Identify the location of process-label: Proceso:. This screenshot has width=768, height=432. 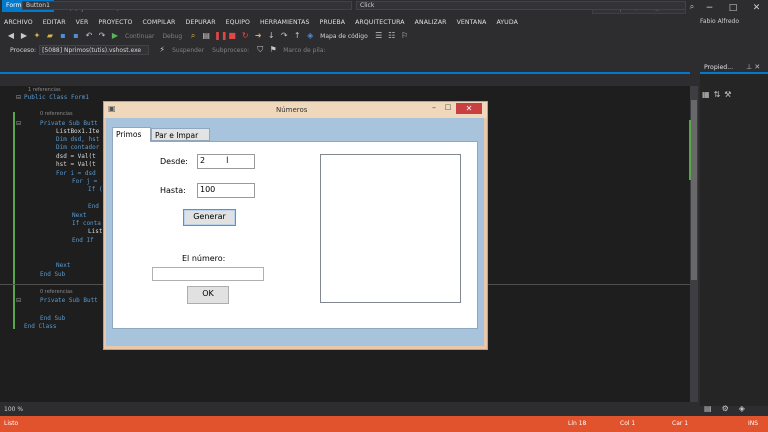
(23, 50).